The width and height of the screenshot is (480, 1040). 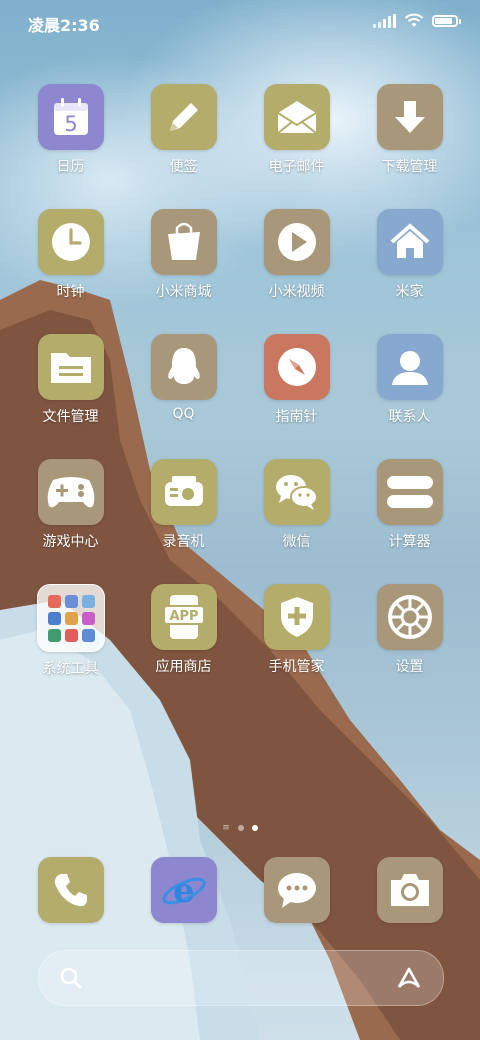 What do you see at coordinates (296, 617) in the screenshot?
I see `shield-icon` at bounding box center [296, 617].